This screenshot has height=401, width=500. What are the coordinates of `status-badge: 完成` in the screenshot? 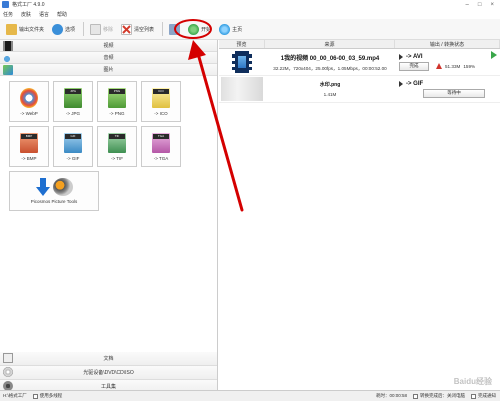 It's located at (414, 66).